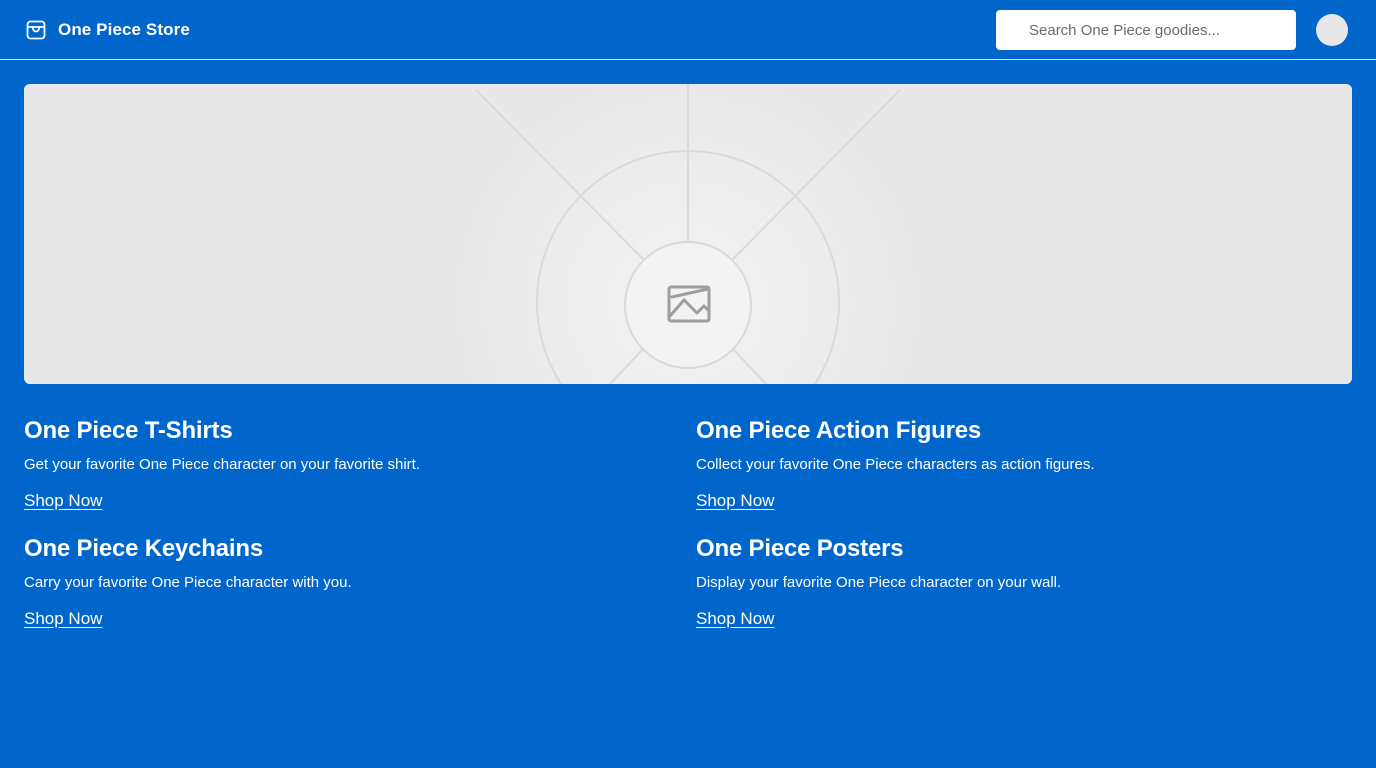 Image resolution: width=1376 pixels, height=768 pixels. Describe the element at coordinates (124, 29) in the screenshot. I see `store-title: One Piece Store` at that location.